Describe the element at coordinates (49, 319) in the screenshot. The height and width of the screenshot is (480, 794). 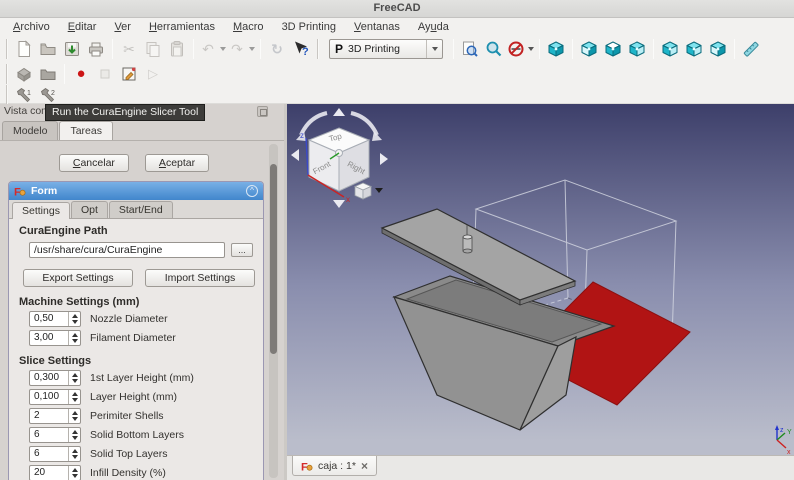
I see `nozzle-diameter-value: 0,50` at that location.